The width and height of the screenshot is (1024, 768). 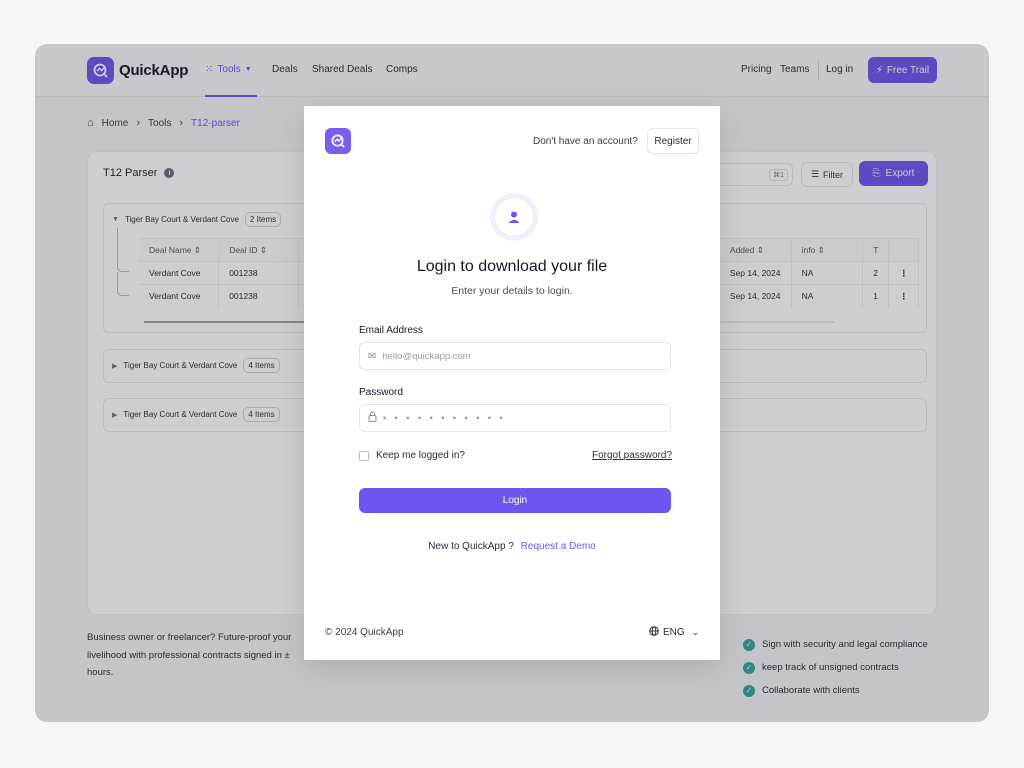 I want to click on request-demo-link: Request a Demo, so click(x=558, y=546).